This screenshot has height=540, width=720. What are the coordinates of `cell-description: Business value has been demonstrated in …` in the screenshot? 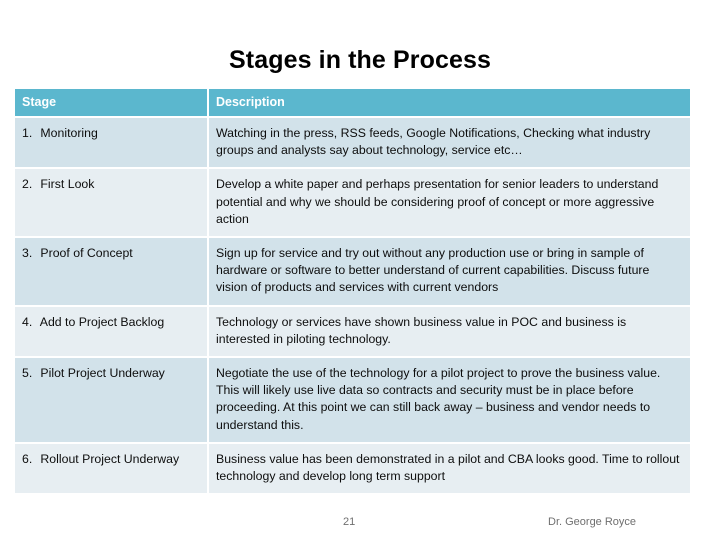 It's located at (448, 467).